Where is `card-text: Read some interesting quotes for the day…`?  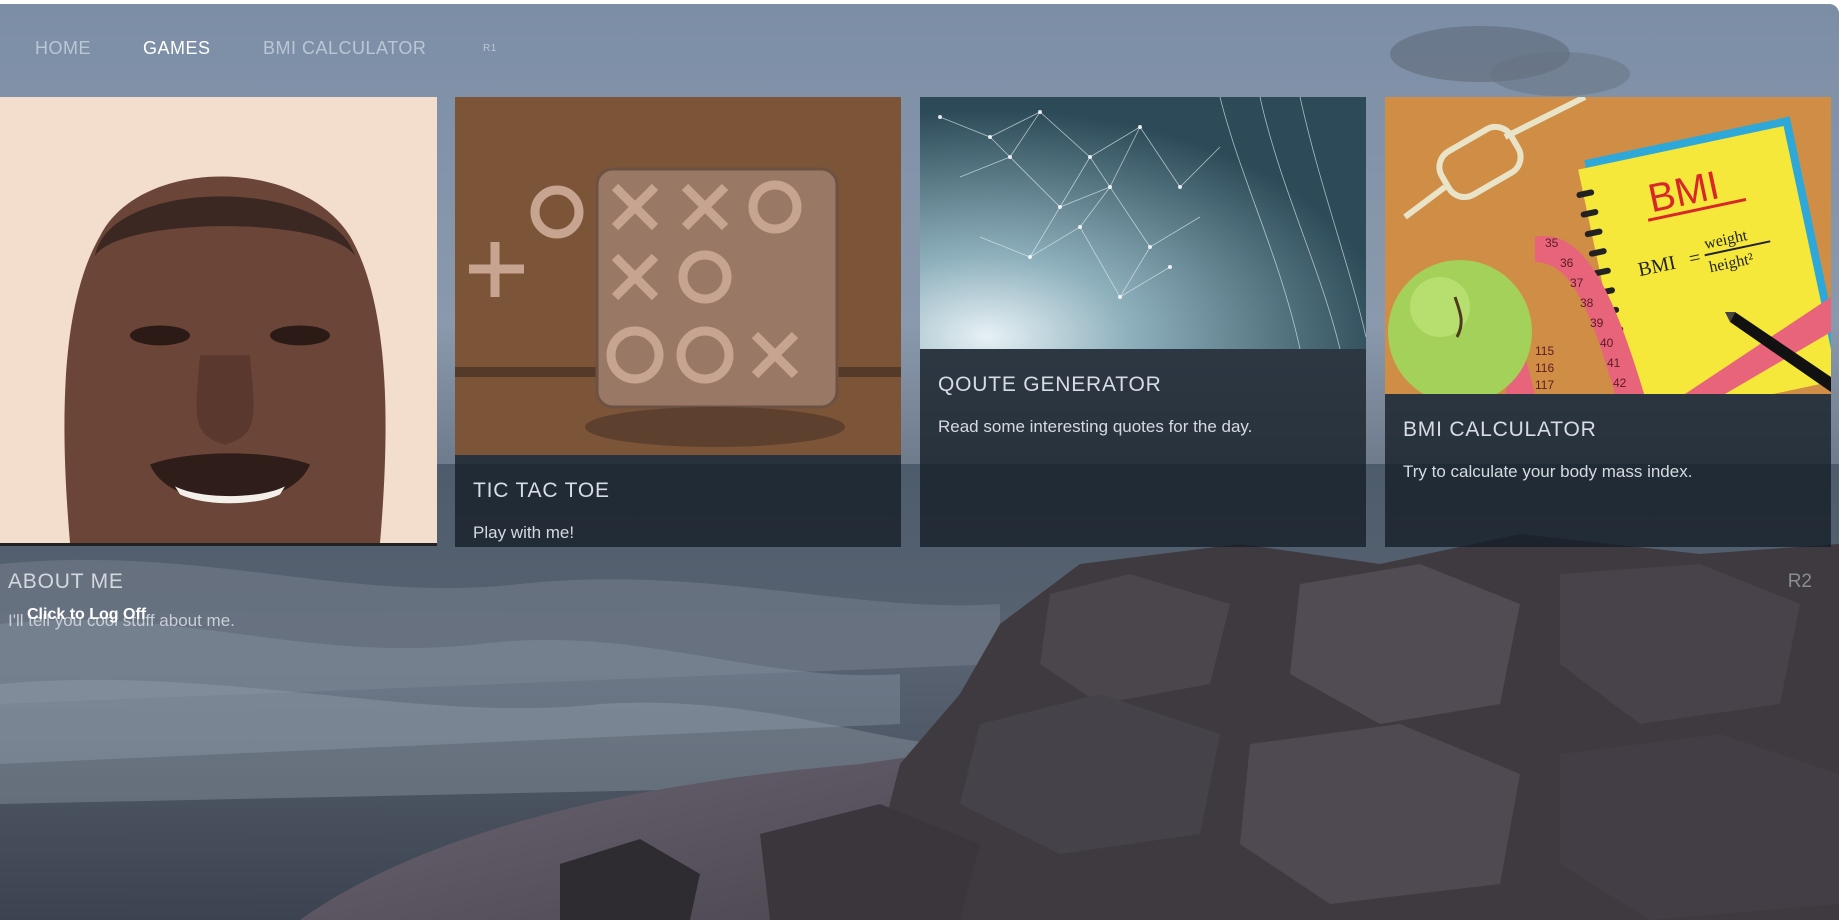
card-text: Read some interesting quotes for the day… is located at coordinates (1095, 426).